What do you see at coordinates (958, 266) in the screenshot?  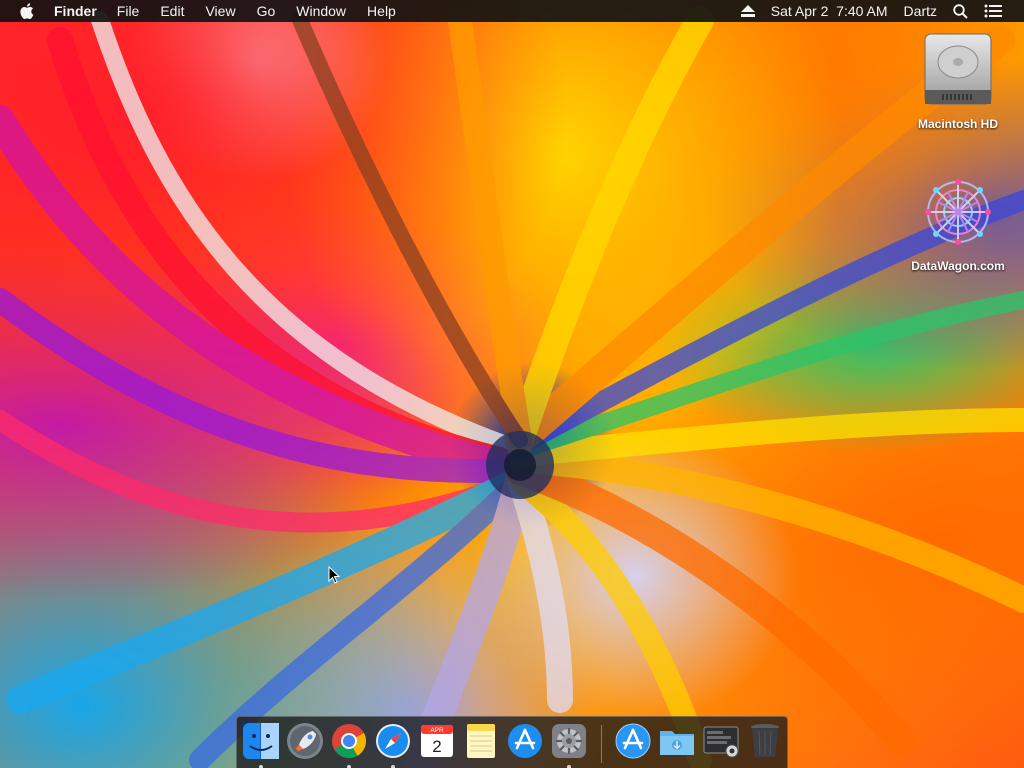 I see `desktop-icon-label: DataWagon.com` at bounding box center [958, 266].